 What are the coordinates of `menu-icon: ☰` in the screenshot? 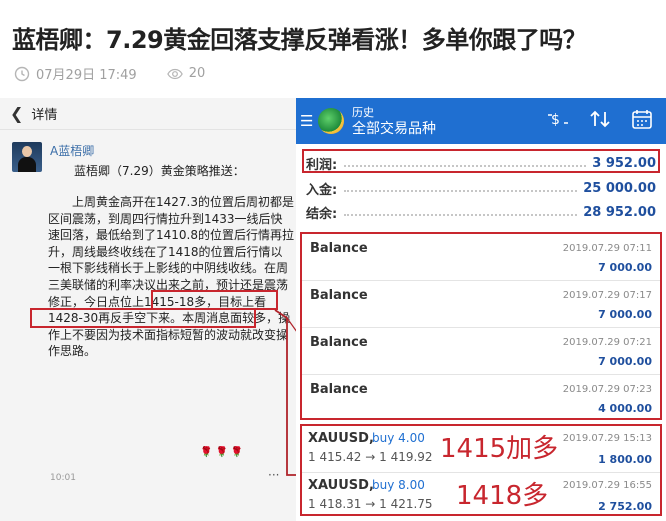 It's located at (307, 121).